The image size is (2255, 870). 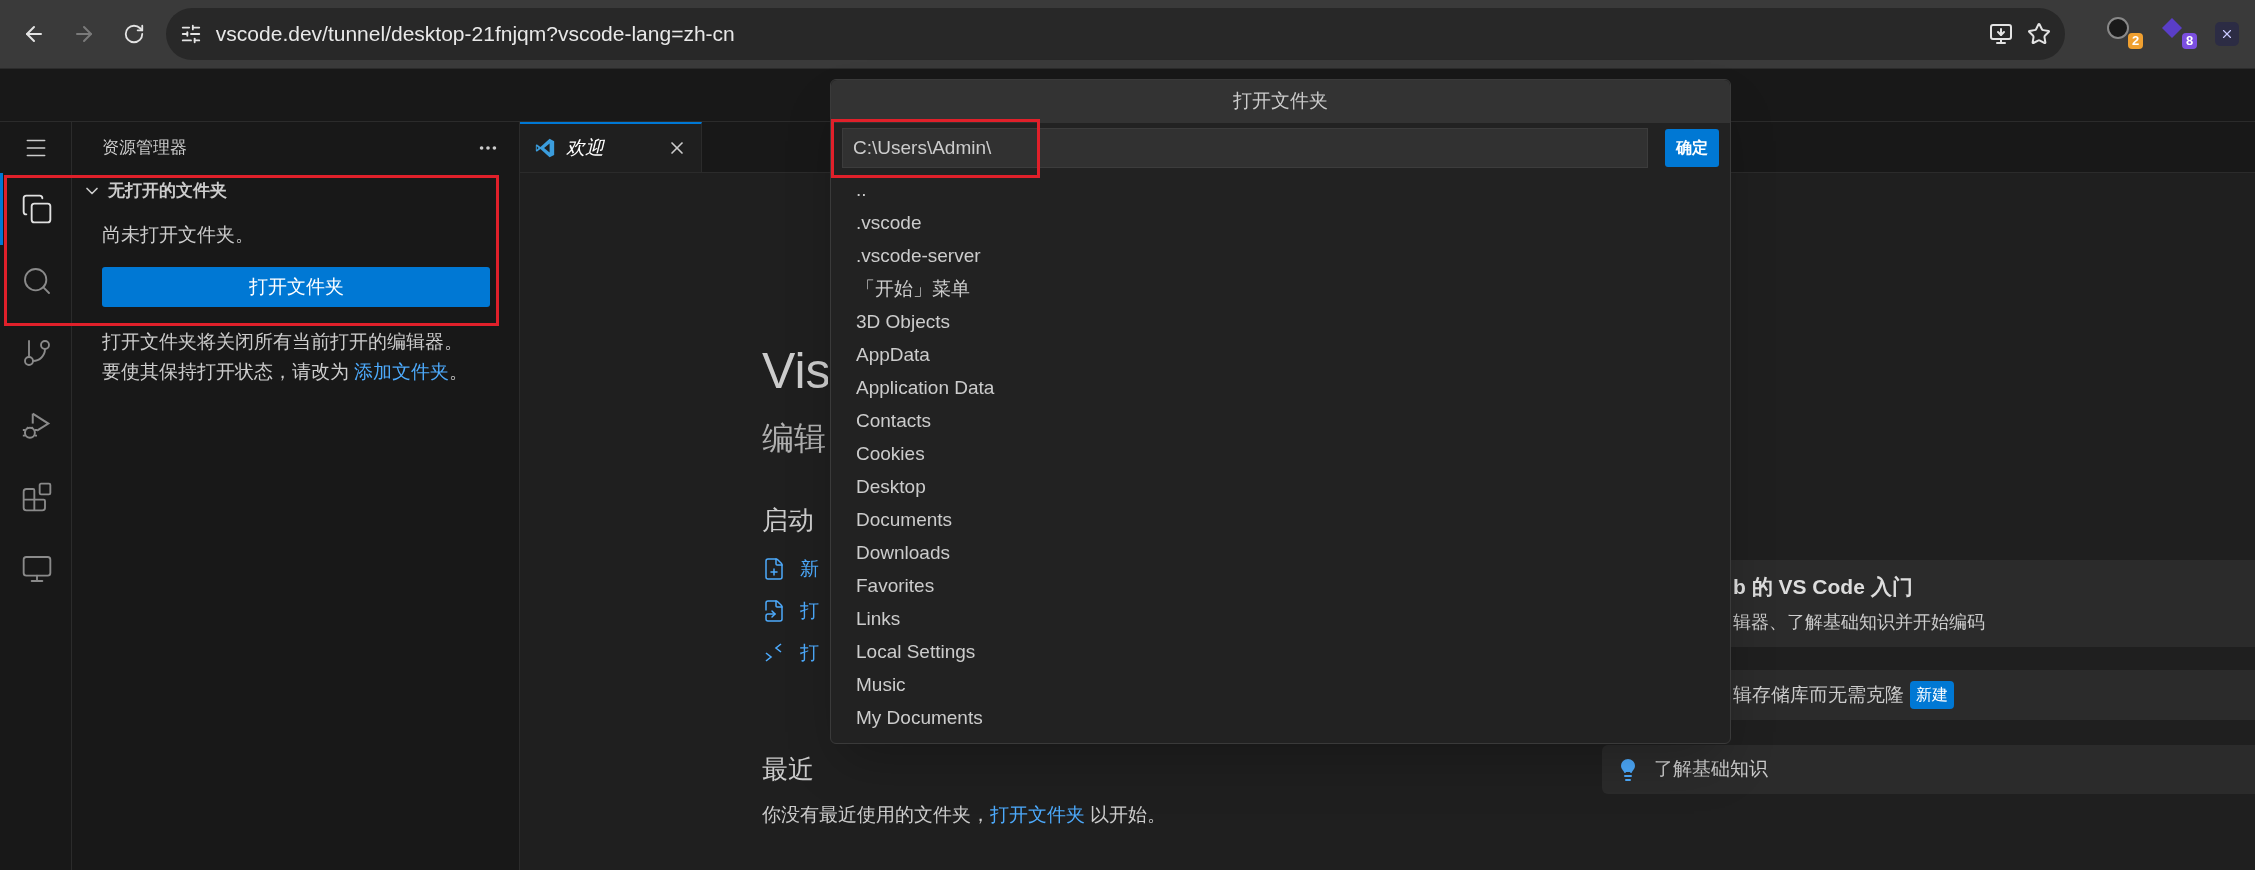 What do you see at coordinates (1928, 769) in the screenshot?
I see `walkthrough-card: 了解基础知识` at bounding box center [1928, 769].